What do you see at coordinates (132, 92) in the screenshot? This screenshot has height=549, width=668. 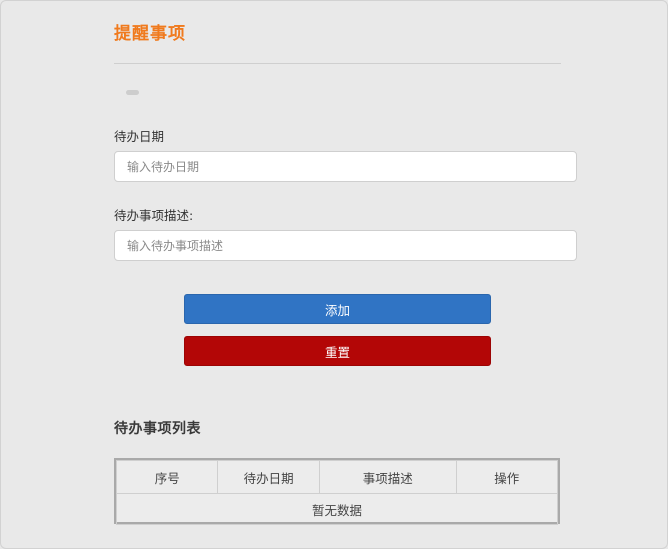 I see `toggle-indicator` at bounding box center [132, 92].